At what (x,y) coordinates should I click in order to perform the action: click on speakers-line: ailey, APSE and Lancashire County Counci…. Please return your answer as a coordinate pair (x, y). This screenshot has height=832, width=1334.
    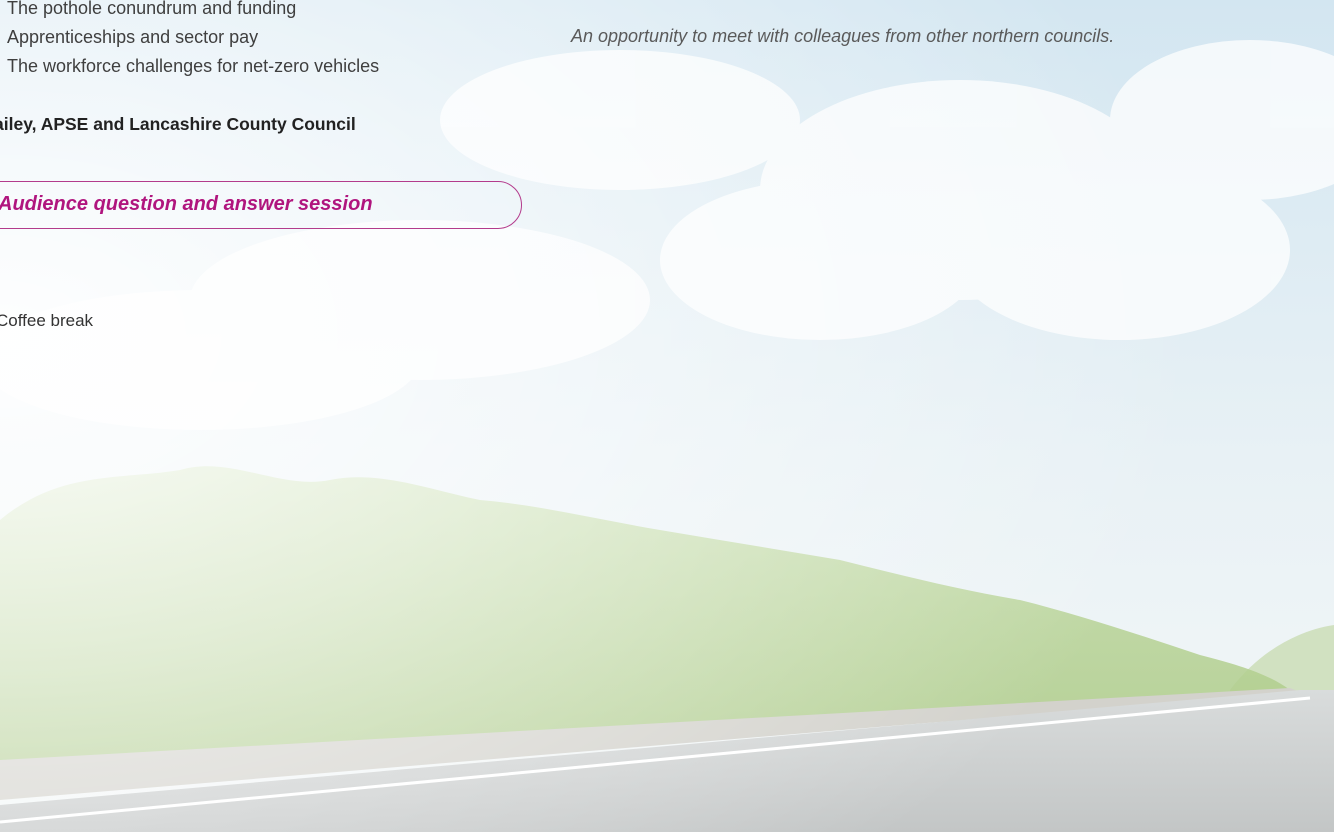
    Looking at the image, I should click on (178, 124).